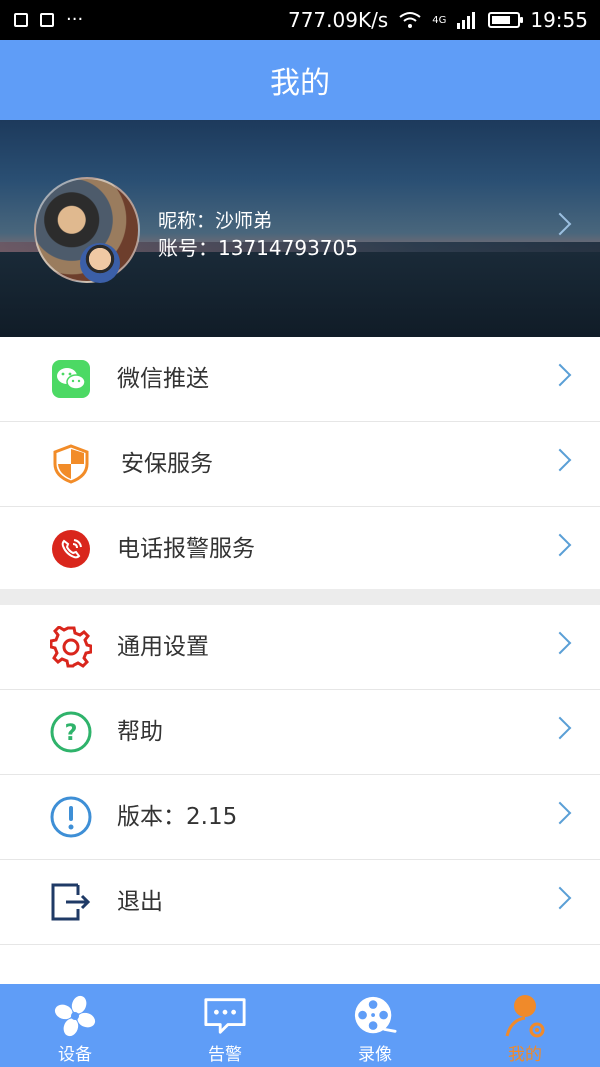 The width and height of the screenshot is (600, 1067). What do you see at coordinates (300, 647) in the screenshot?
I see `menu-item-general-settings: 通用设置` at bounding box center [300, 647].